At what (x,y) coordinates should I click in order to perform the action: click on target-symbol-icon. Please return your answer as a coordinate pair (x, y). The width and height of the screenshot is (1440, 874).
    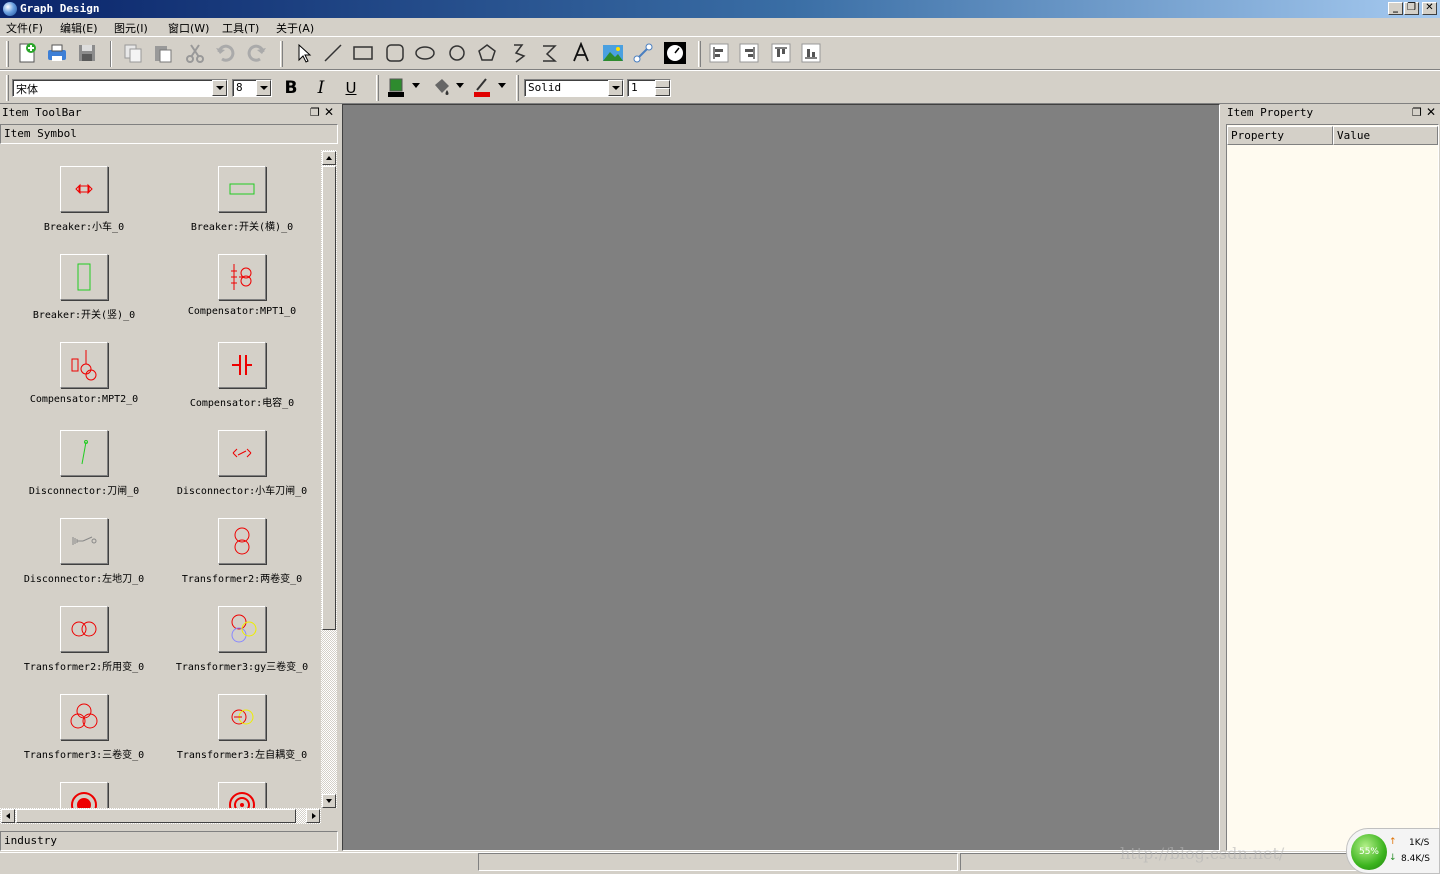
    Looking at the image, I should click on (84, 795).